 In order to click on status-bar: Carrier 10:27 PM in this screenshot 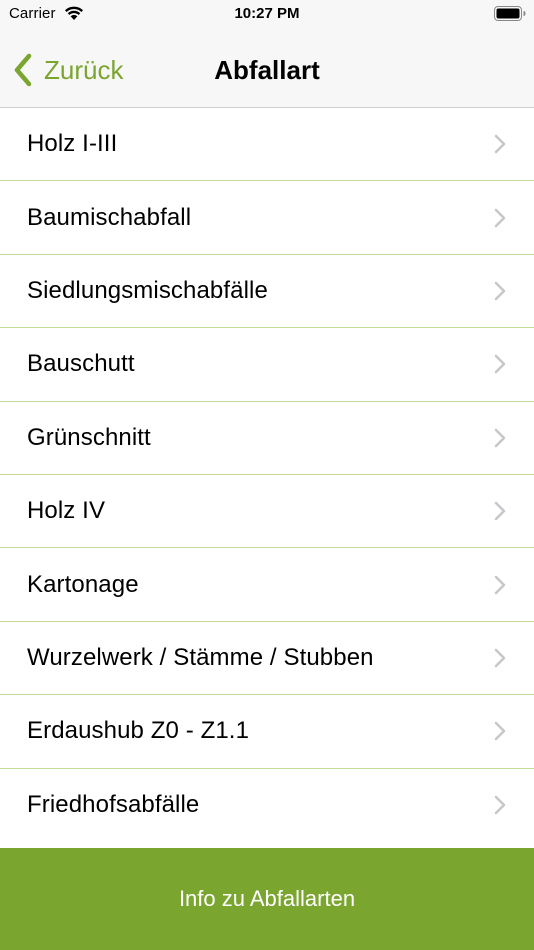, I will do `click(267, 14)`.